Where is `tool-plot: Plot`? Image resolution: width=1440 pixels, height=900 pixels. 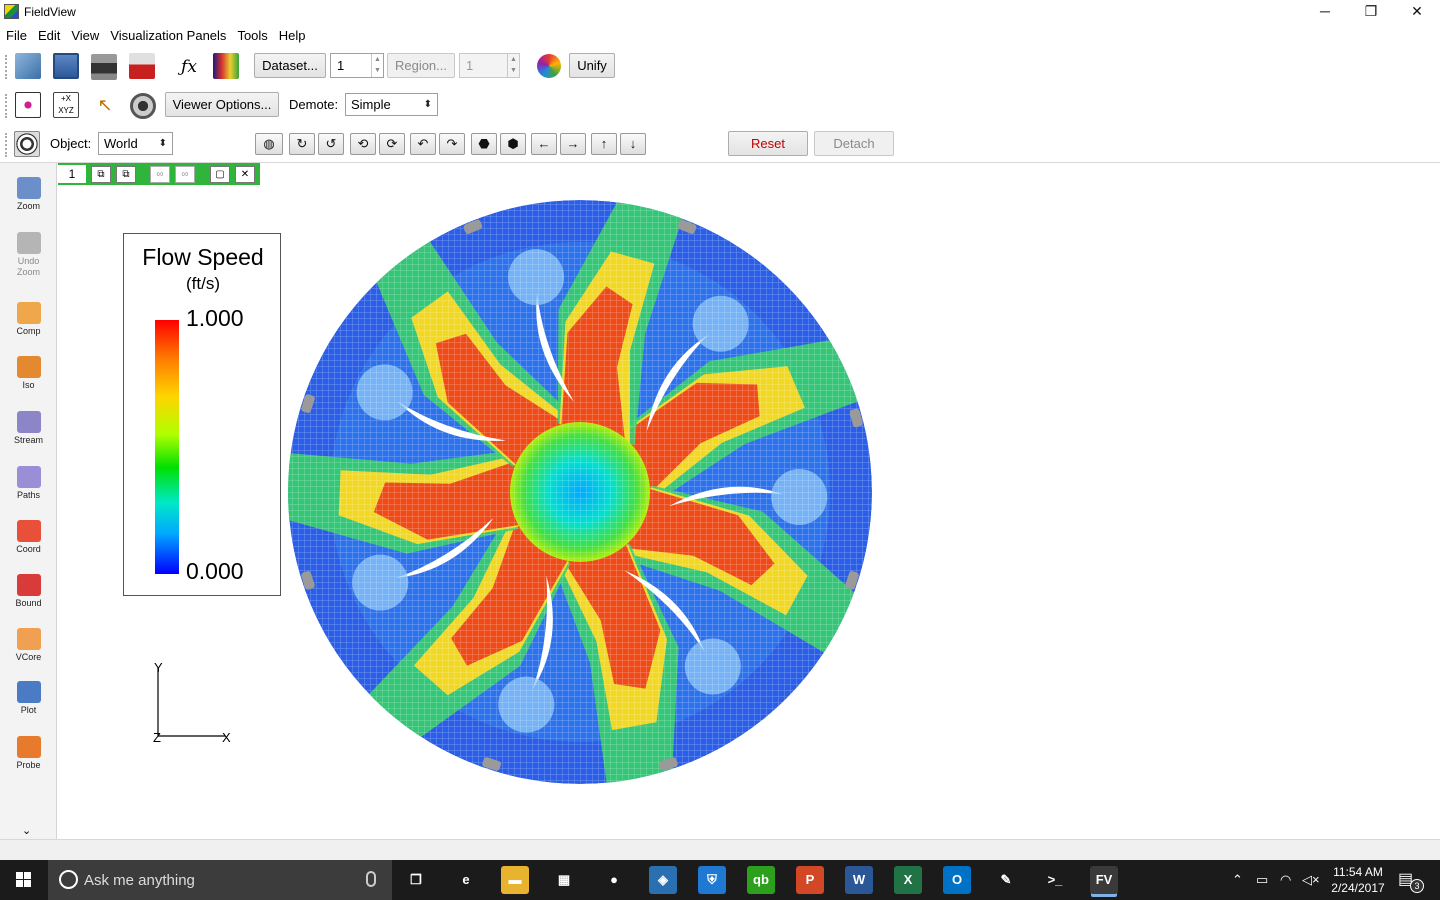 tool-plot: Plot is located at coordinates (28, 698).